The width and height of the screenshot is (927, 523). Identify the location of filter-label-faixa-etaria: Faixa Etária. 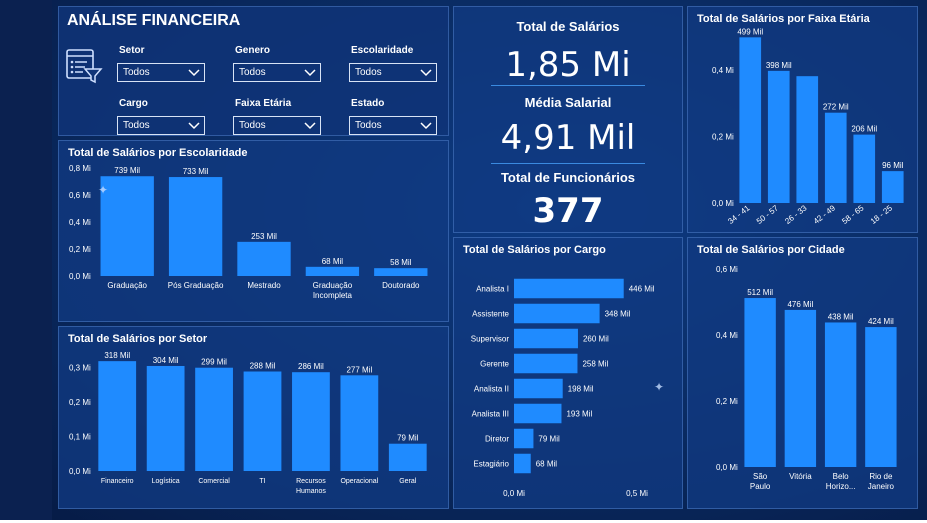
(263, 103).